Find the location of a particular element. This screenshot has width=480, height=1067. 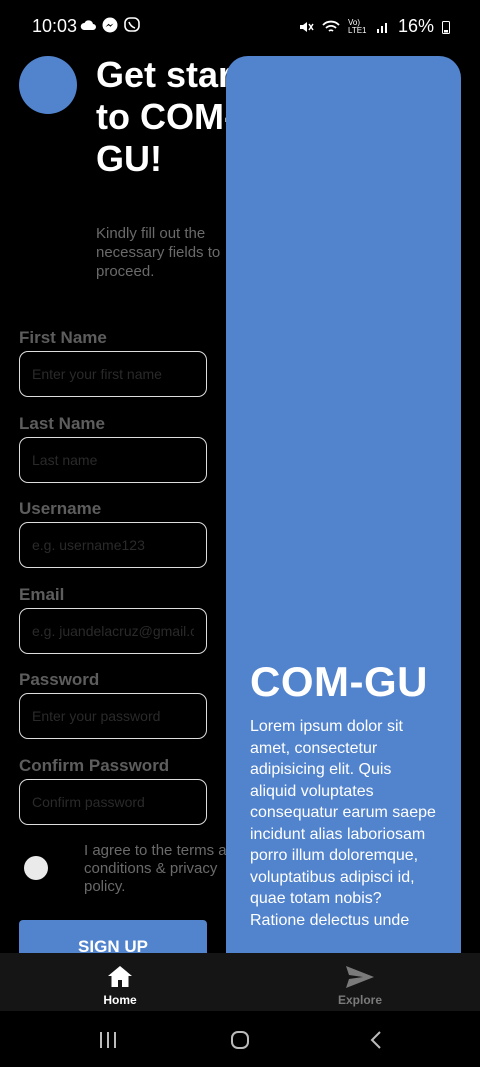

battery-icon is located at coordinates (446, 27).